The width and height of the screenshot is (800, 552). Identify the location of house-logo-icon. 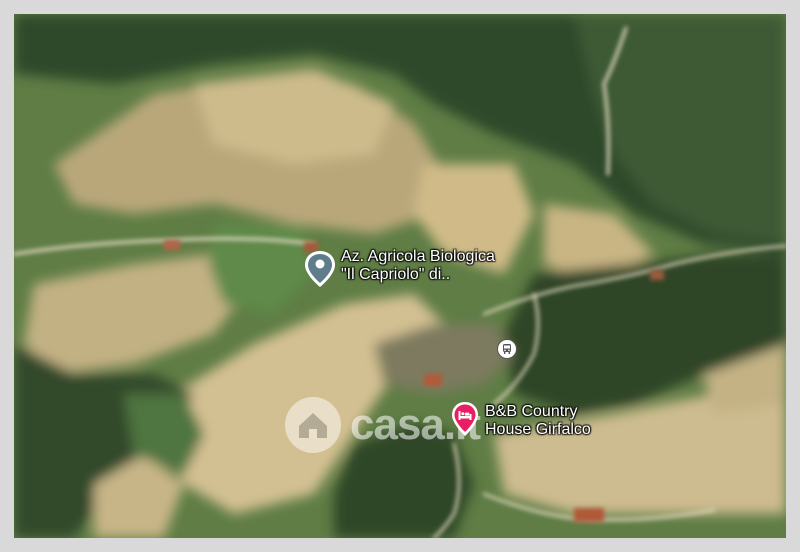
(313, 425).